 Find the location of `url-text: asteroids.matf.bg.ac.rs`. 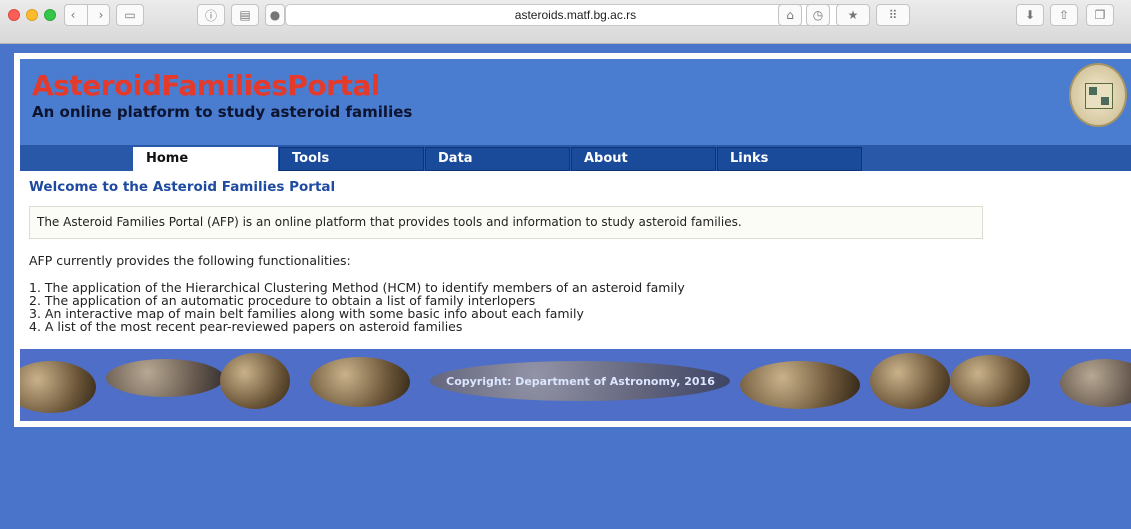

url-text: asteroids.matf.bg.ac.rs is located at coordinates (575, 15).